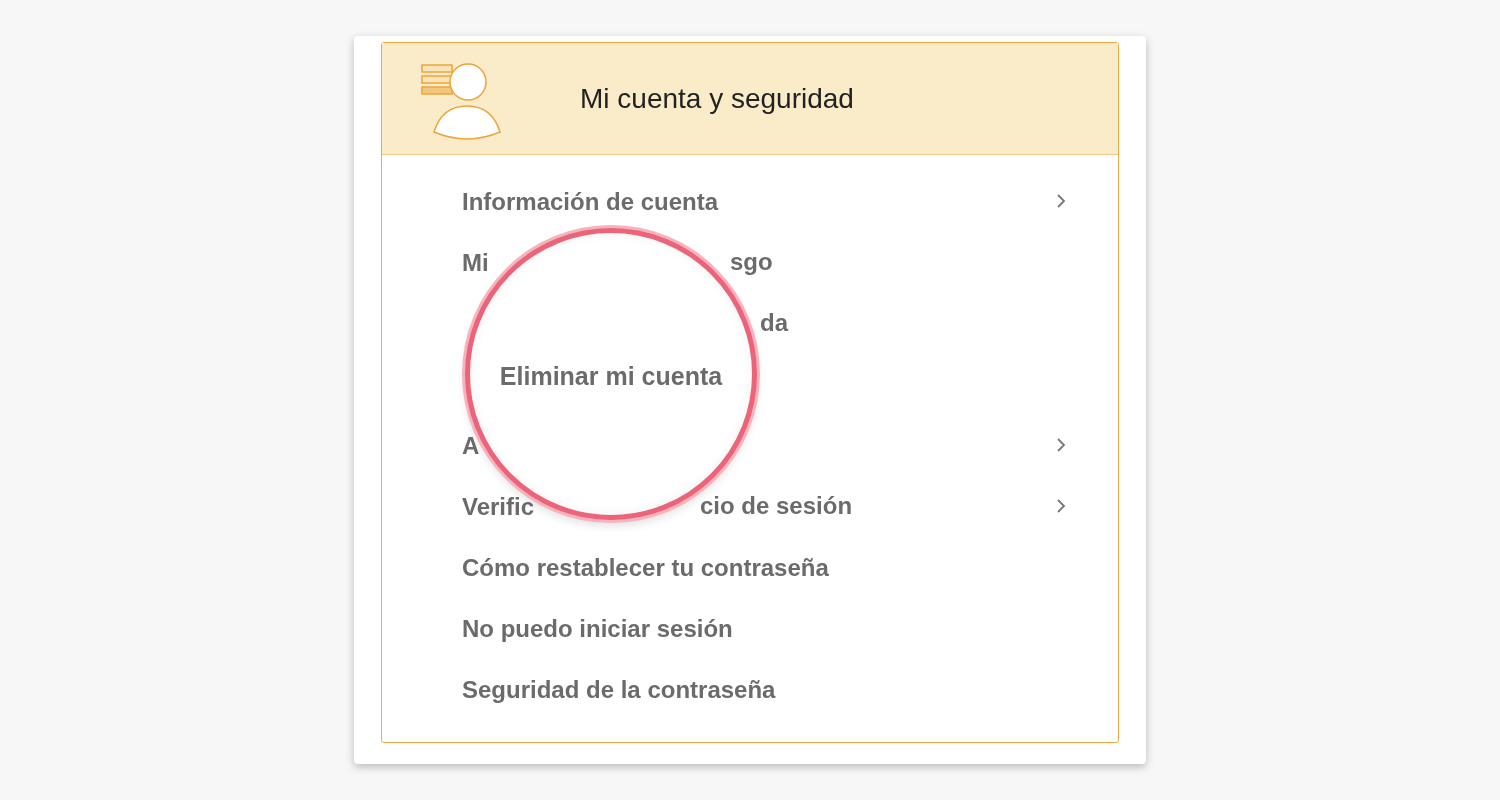 The image size is (1500, 800). What do you see at coordinates (611, 376) in the screenshot?
I see `menu-item-text: Eliminar mi cuenta` at bounding box center [611, 376].